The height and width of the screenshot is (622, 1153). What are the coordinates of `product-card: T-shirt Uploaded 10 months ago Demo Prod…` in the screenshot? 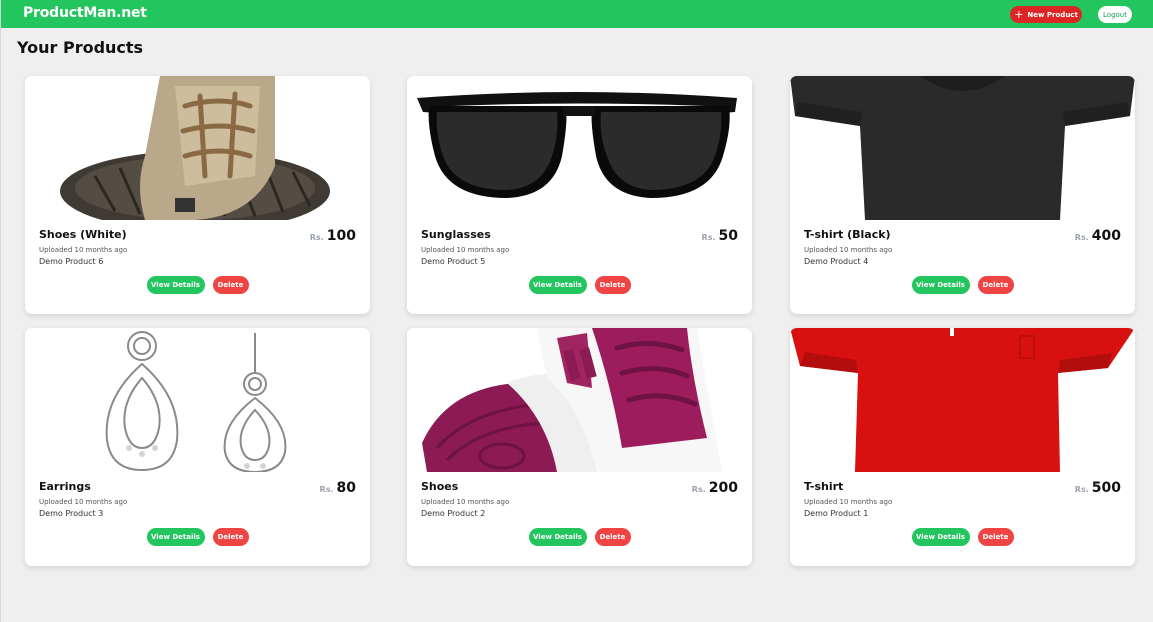 It's located at (962, 447).